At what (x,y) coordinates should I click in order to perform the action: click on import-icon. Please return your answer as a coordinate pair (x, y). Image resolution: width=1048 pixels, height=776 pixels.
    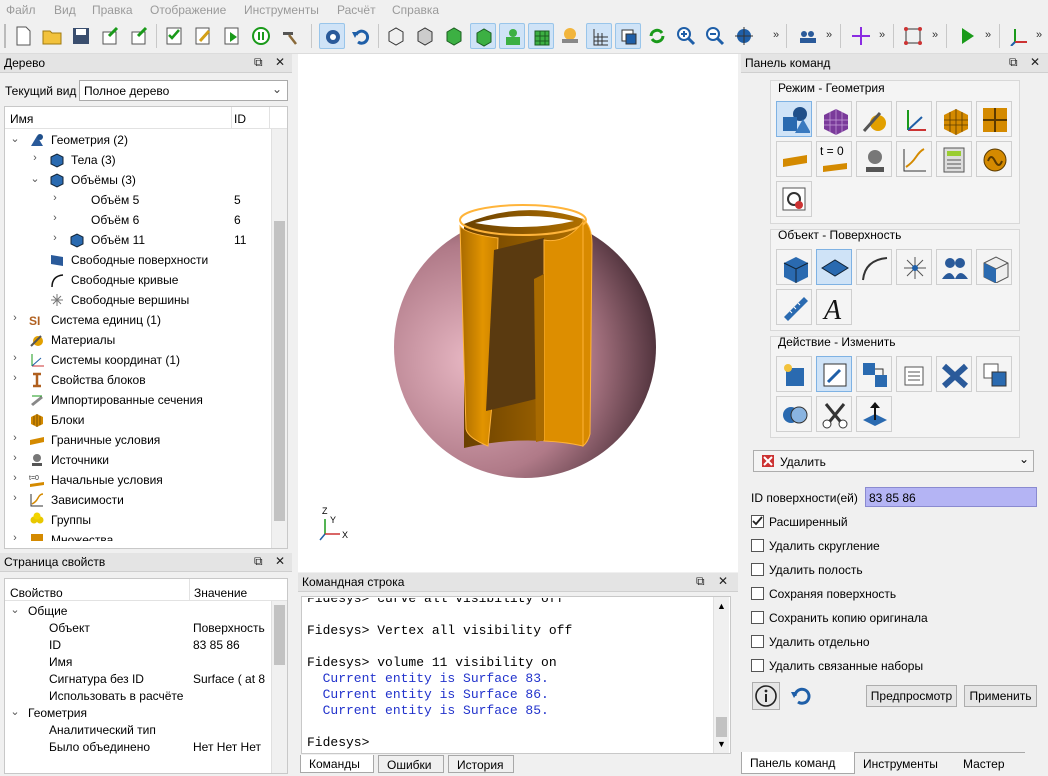
    Looking at the image, I should click on (110, 36).